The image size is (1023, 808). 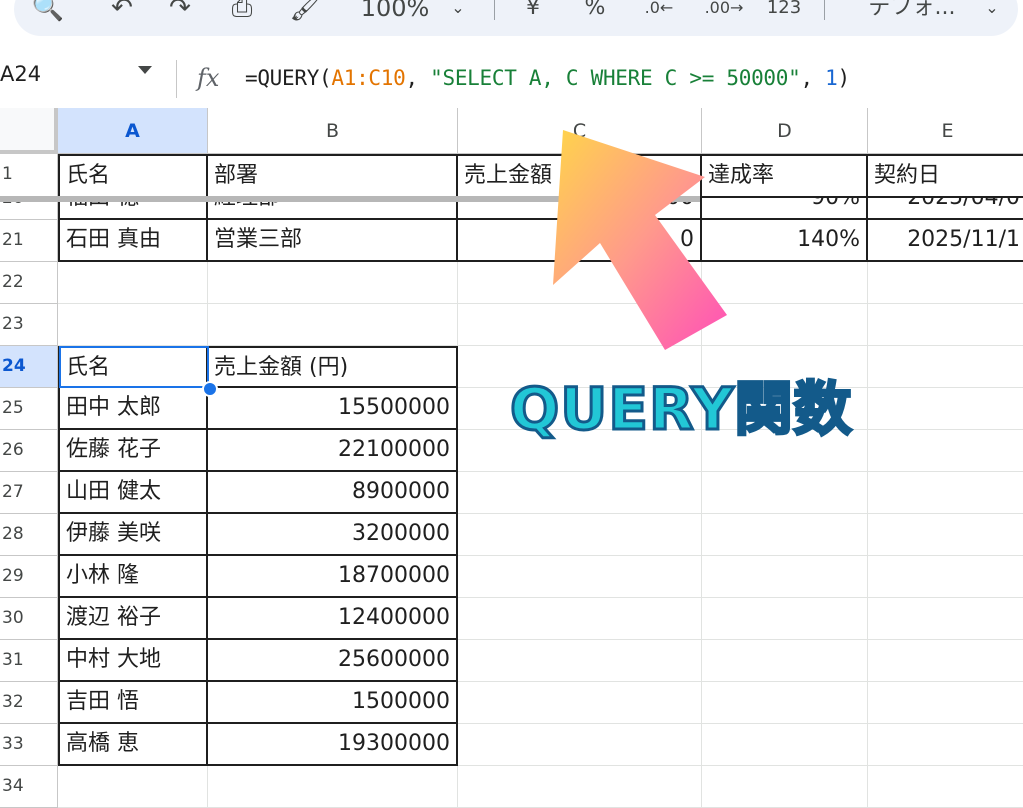 What do you see at coordinates (333, 703) in the screenshot?
I see `result-amount-cell: 1500000` at bounding box center [333, 703].